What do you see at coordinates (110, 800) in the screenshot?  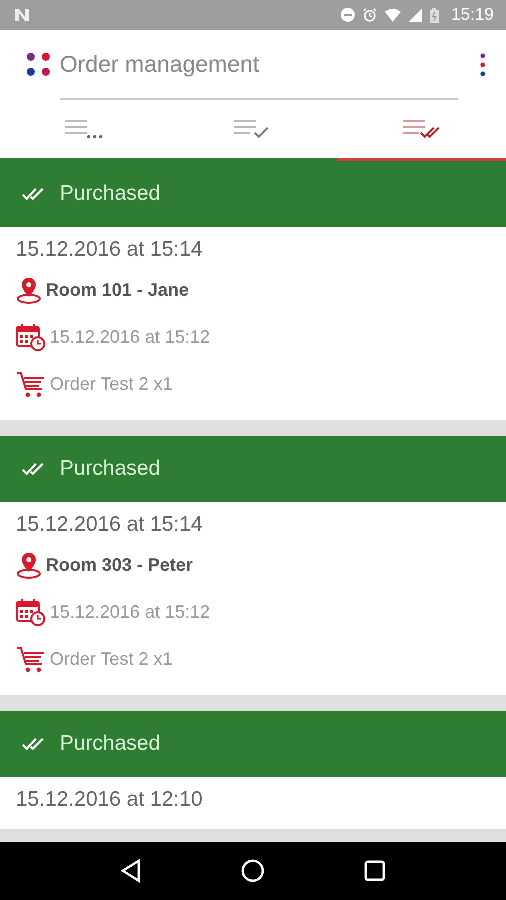 I see `order-timestamp: 15.12.2016 at 12:10` at bounding box center [110, 800].